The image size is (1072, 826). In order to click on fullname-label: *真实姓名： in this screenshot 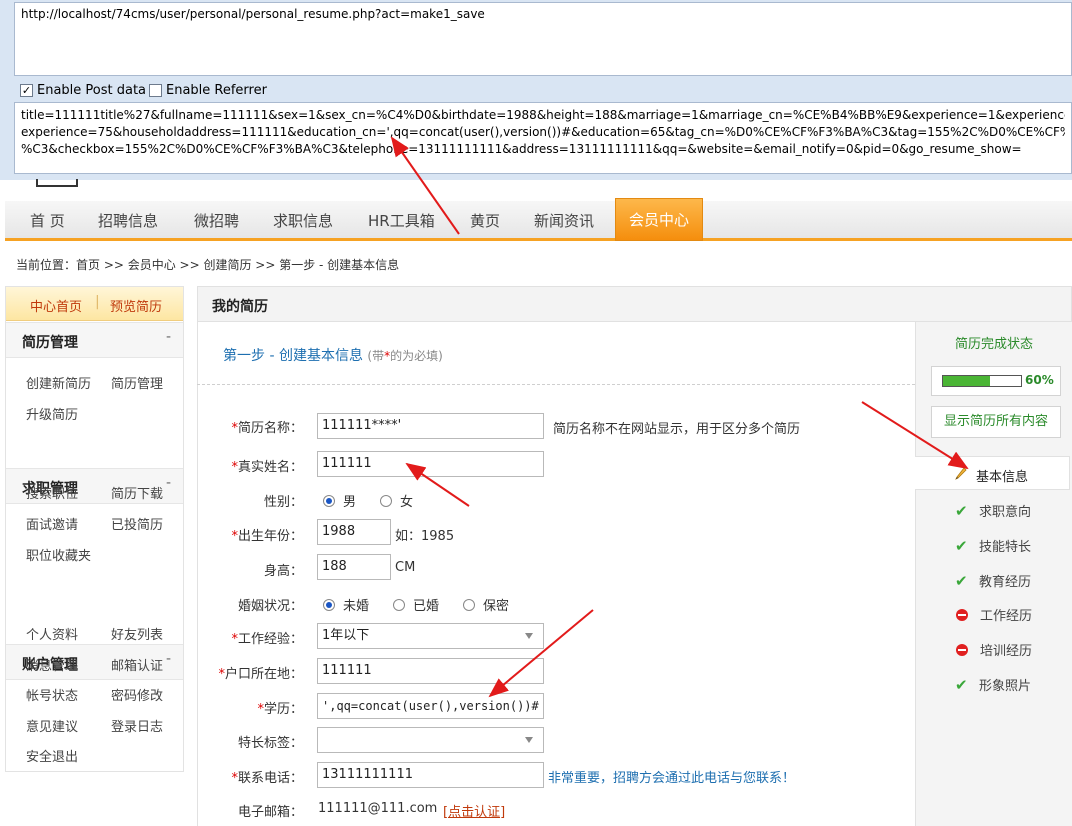, I will do `click(248, 465)`.